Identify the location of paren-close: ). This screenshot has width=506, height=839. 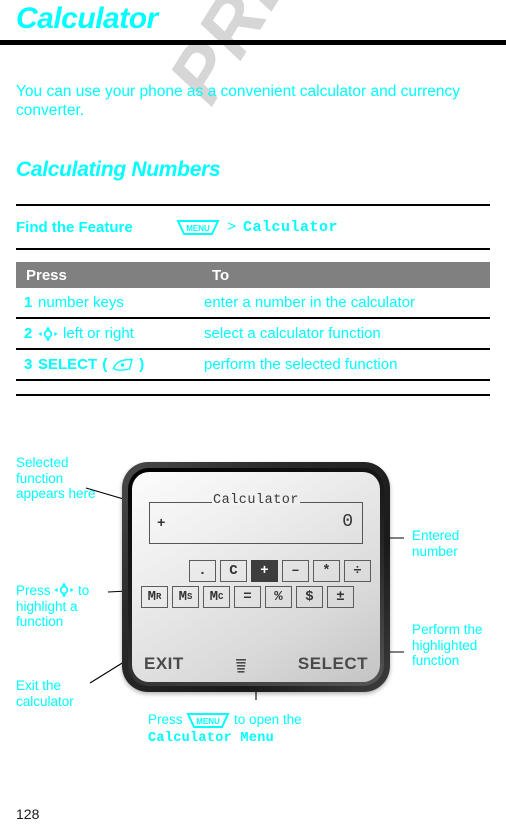
(142, 364).